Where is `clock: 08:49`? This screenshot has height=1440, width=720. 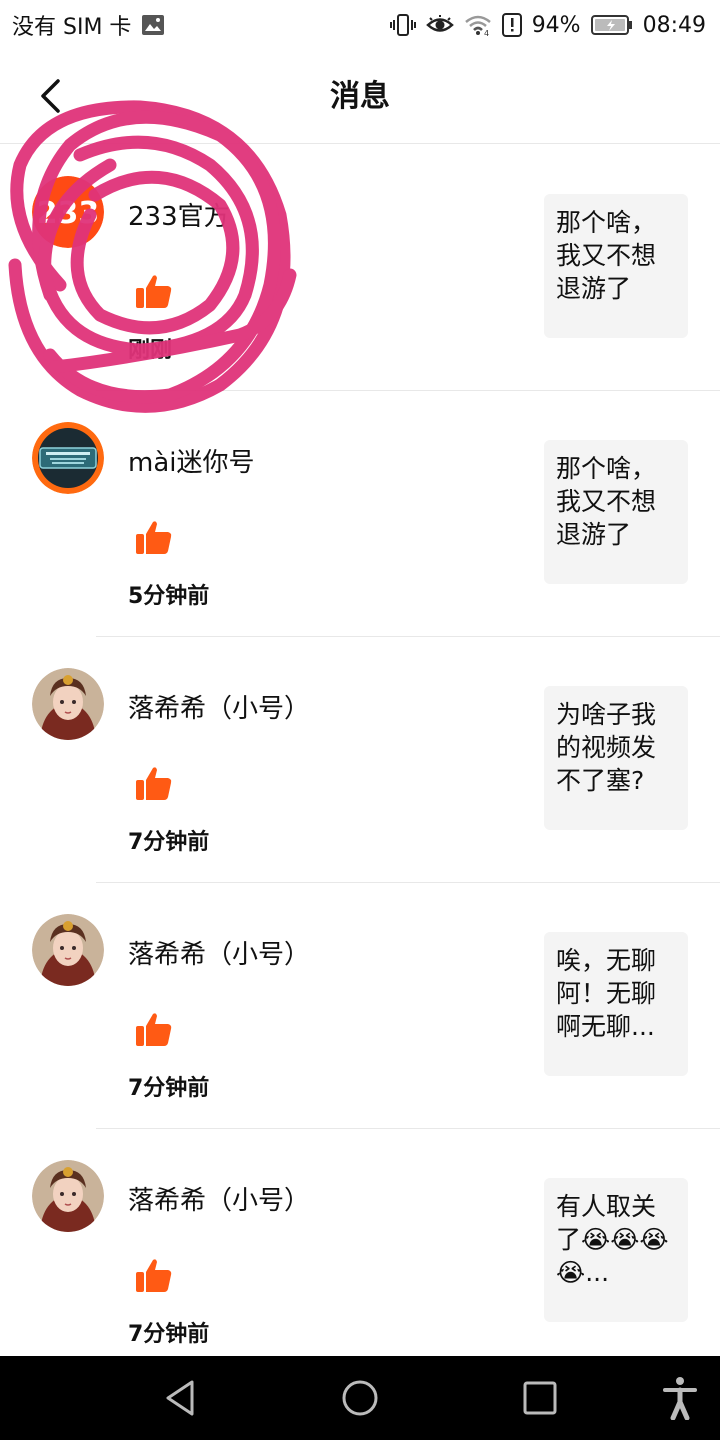
clock: 08:49 is located at coordinates (674, 25).